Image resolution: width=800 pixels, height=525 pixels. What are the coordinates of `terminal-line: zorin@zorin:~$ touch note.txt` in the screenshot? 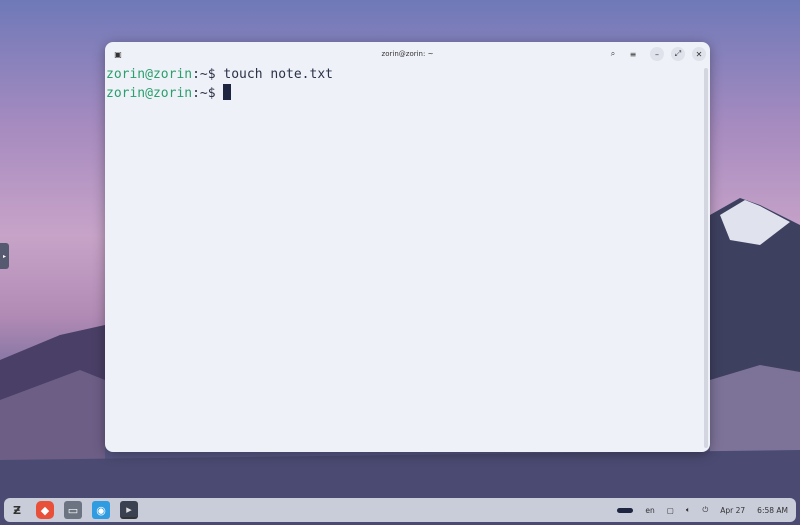 It's located at (407, 75).